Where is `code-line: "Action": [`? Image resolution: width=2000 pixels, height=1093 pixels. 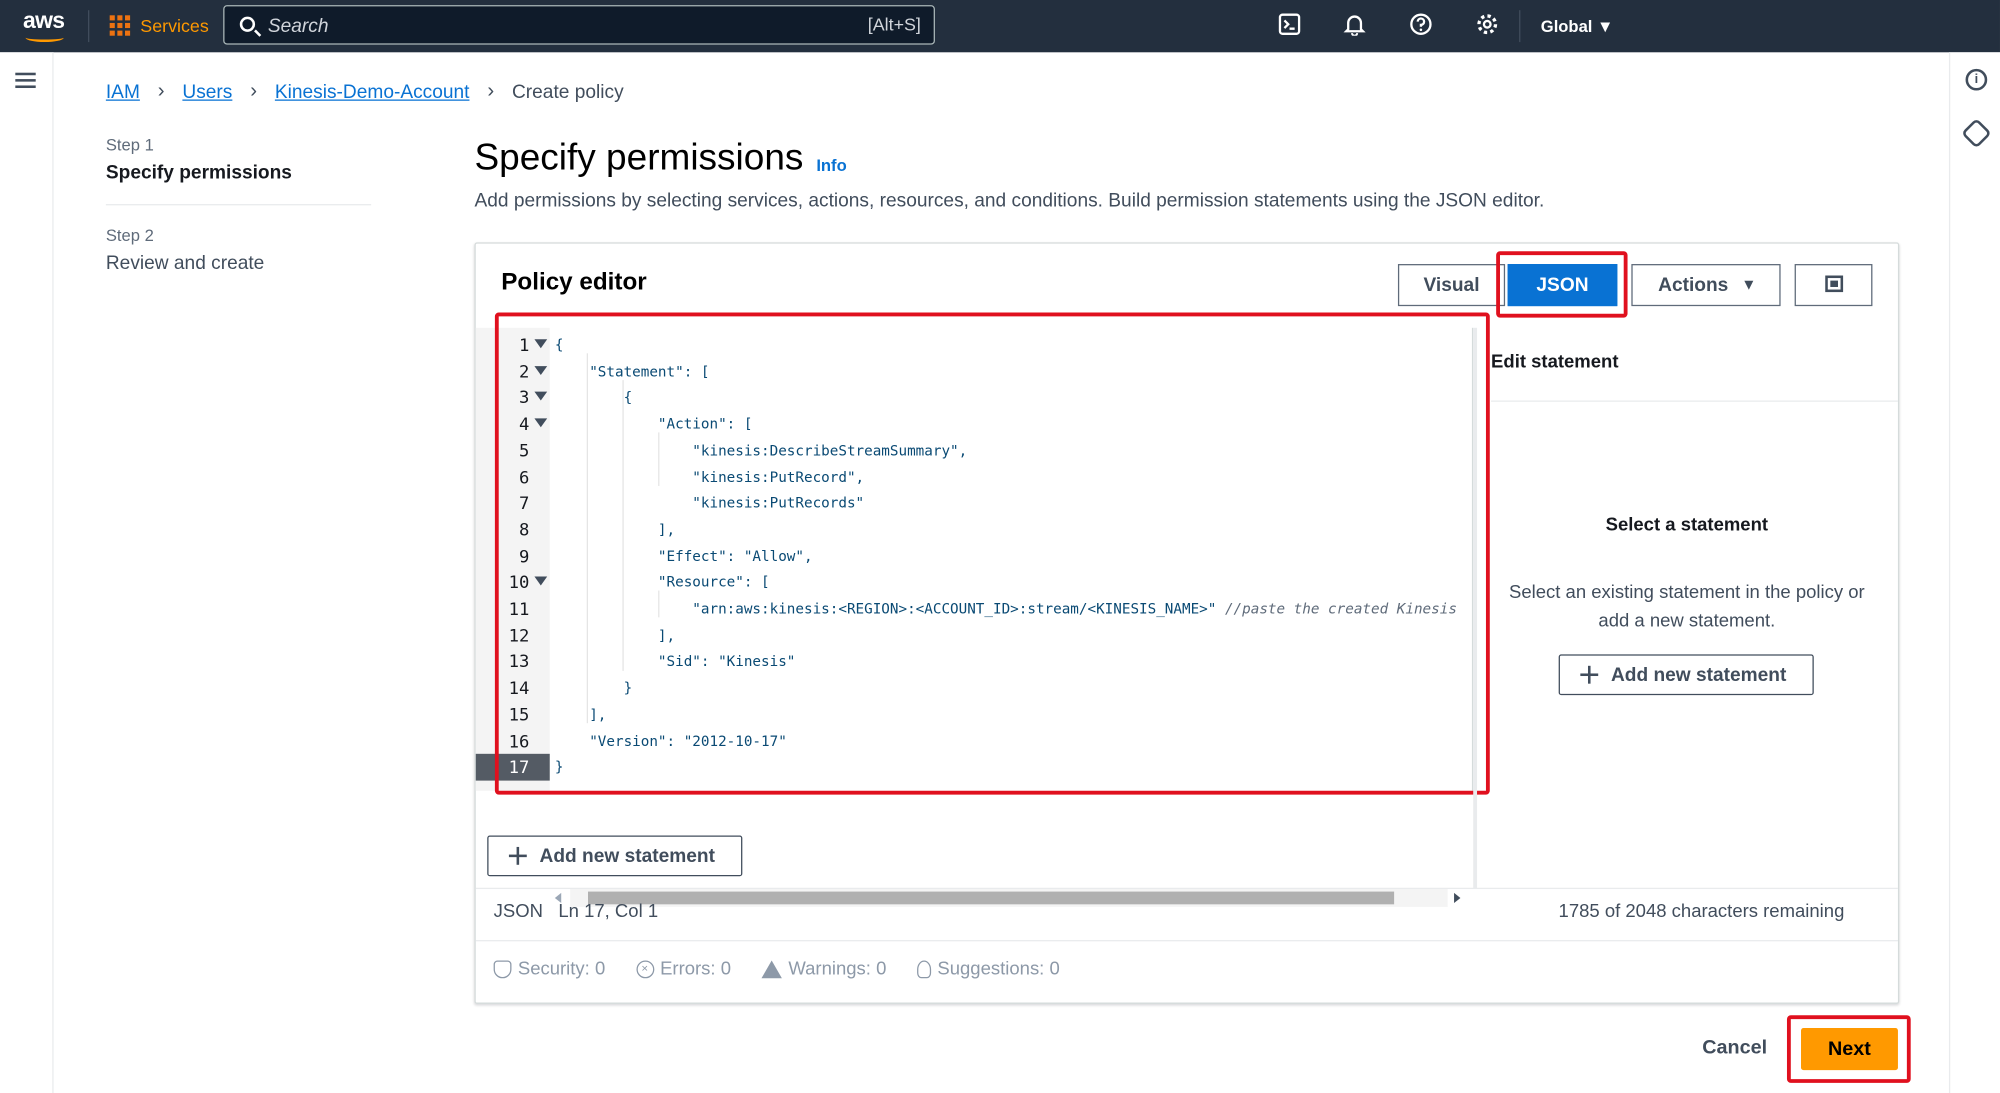
code-line: "Action": [ is located at coordinates (654, 424).